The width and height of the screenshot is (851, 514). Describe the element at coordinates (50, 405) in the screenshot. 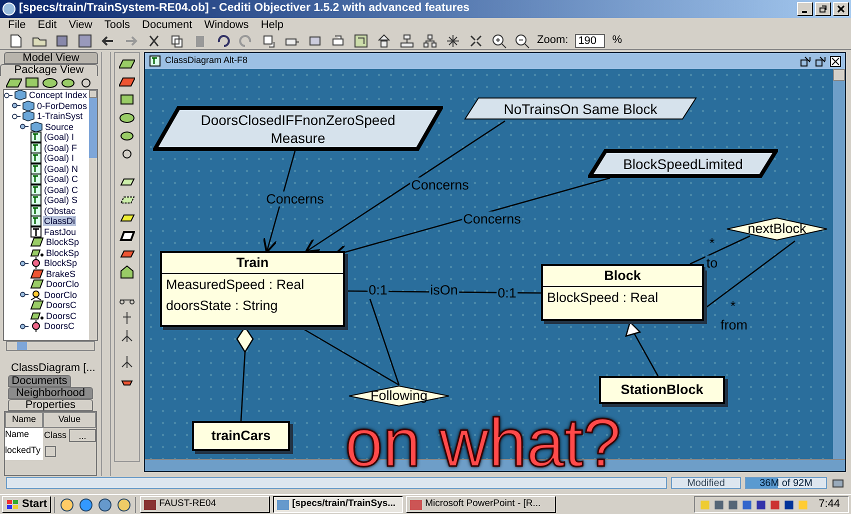

I see `panel-tab: Properties` at that location.